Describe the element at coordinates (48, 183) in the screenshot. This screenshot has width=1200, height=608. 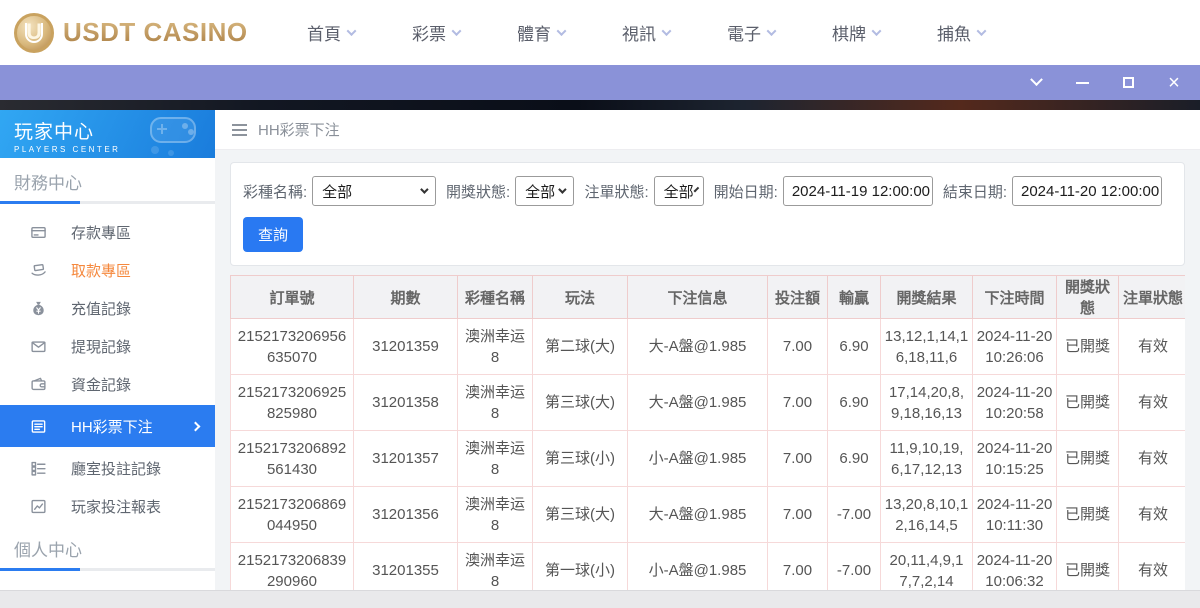
I see `sidebar-section-title: 財務中心` at that location.